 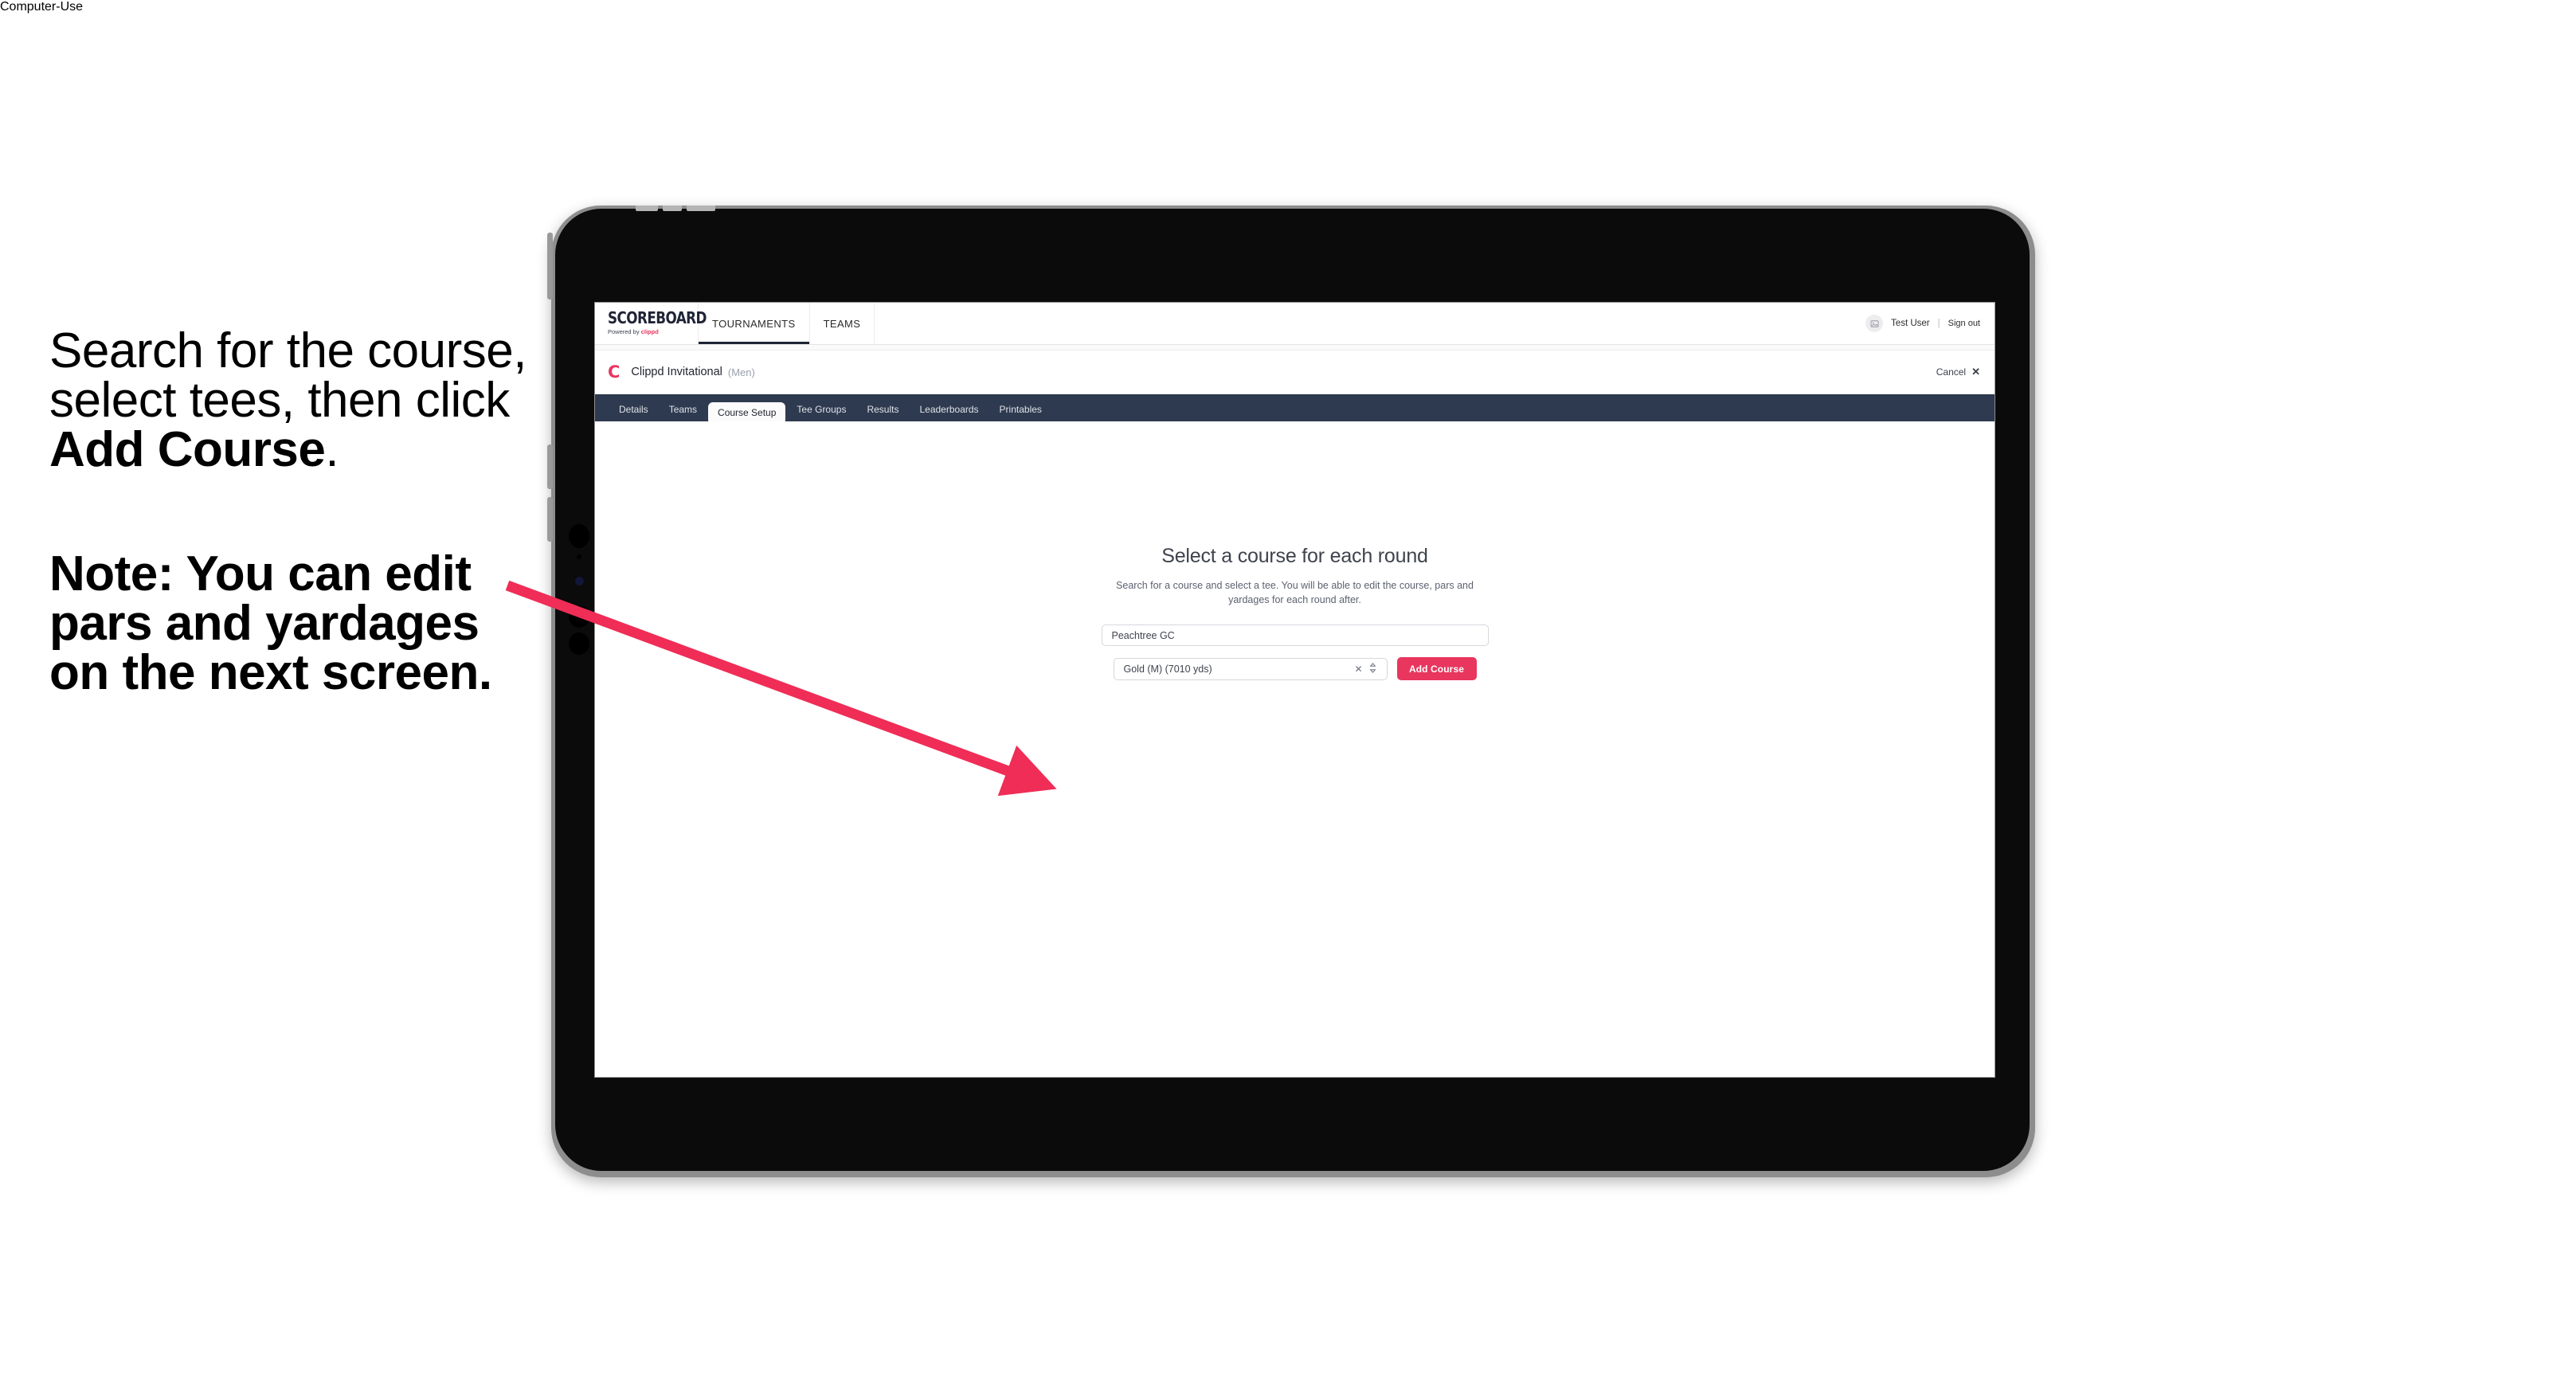 I want to click on logo-wordmark: SCOREBOARD, so click(x=657, y=318).